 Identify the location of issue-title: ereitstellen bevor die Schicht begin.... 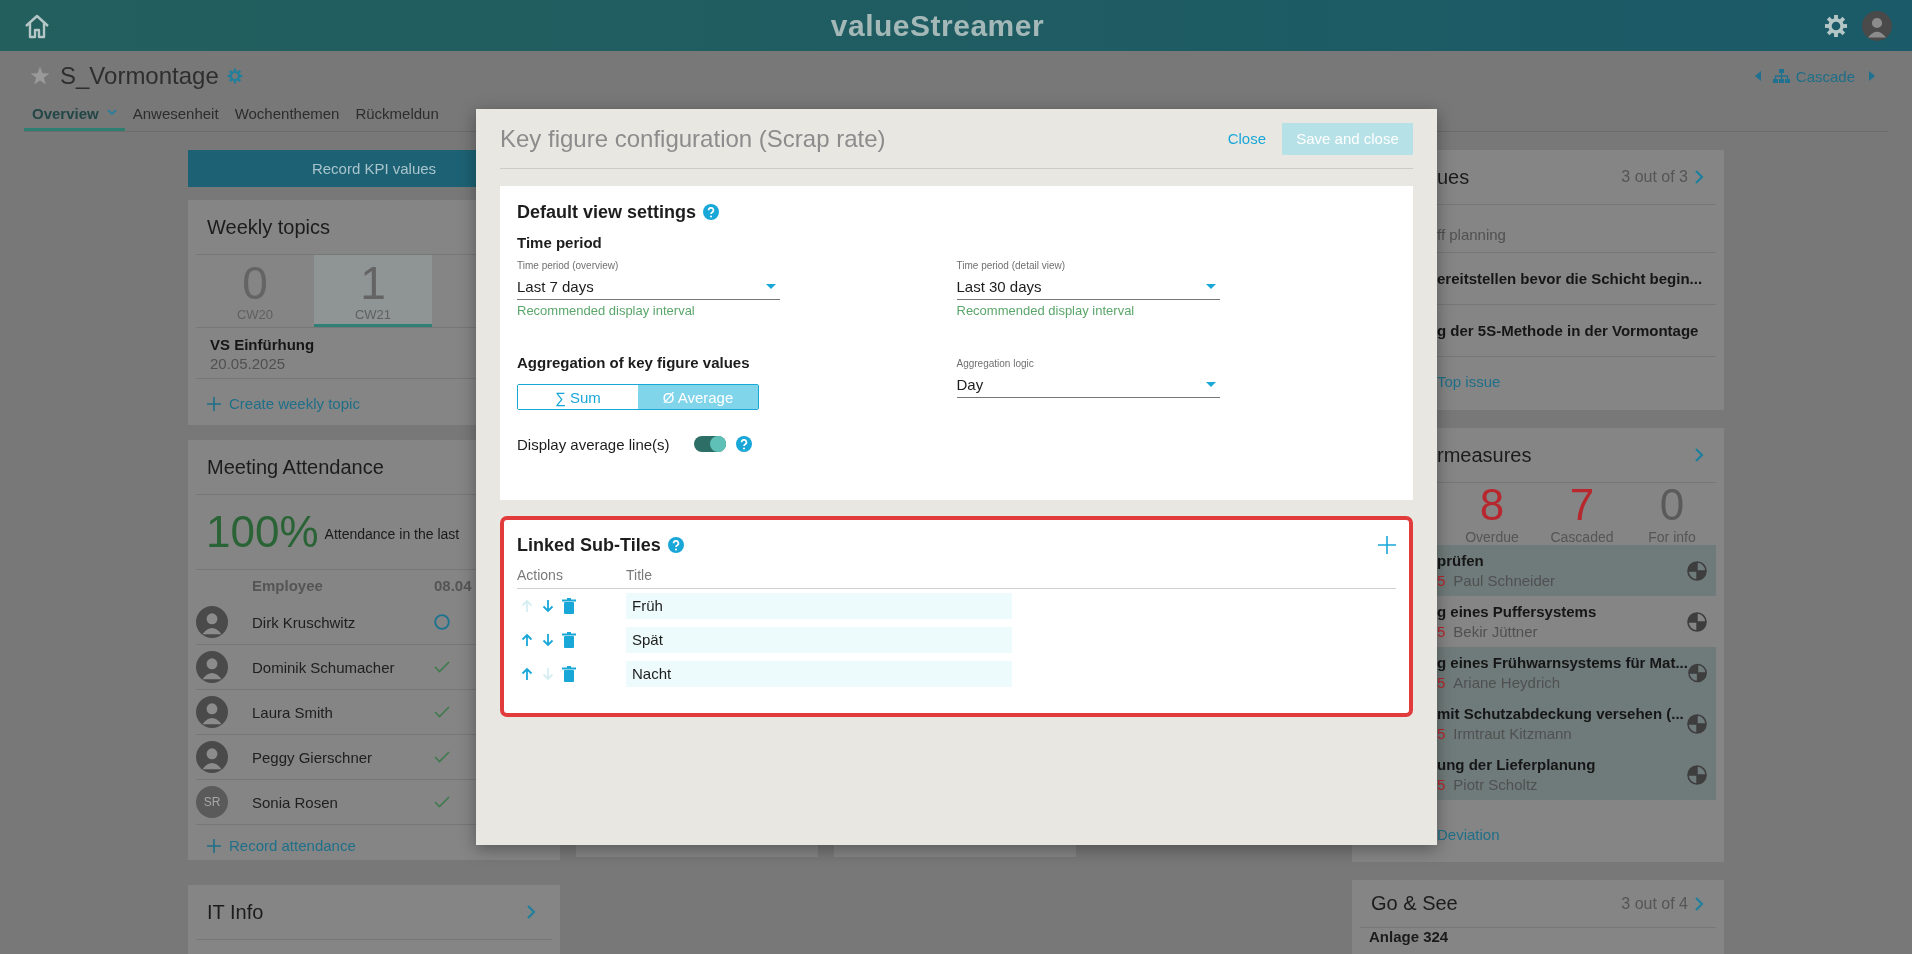
(1570, 278).